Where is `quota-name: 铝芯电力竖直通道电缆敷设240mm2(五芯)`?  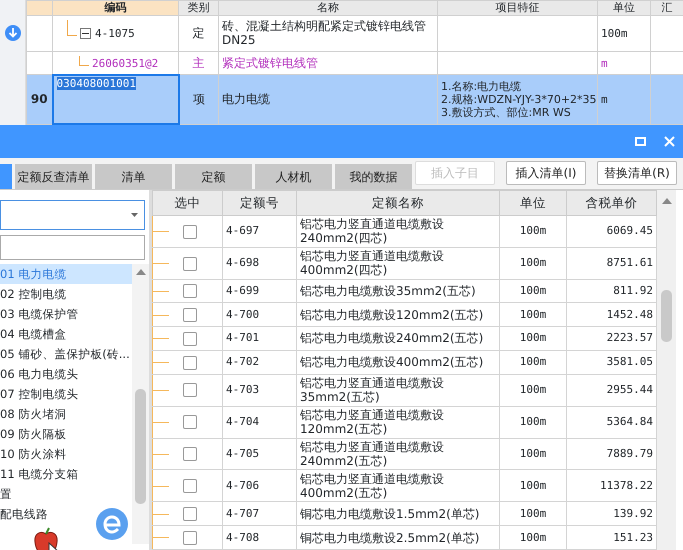
quota-name: 铝芯电力竖直通道电缆敷设240mm2(五芯) is located at coordinates (372, 454).